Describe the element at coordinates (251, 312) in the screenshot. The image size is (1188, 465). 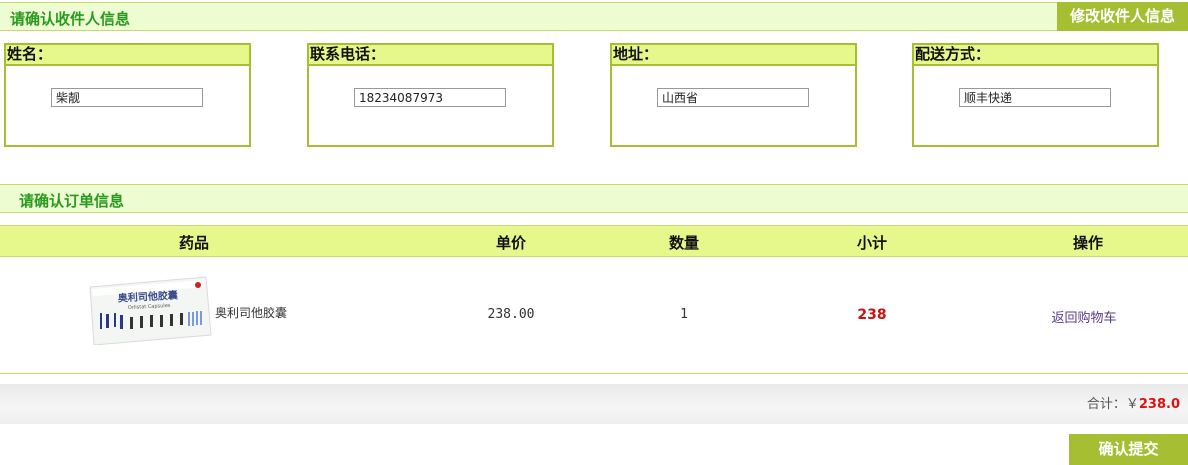
I see `product-name: 奥利司他胶囊` at that location.